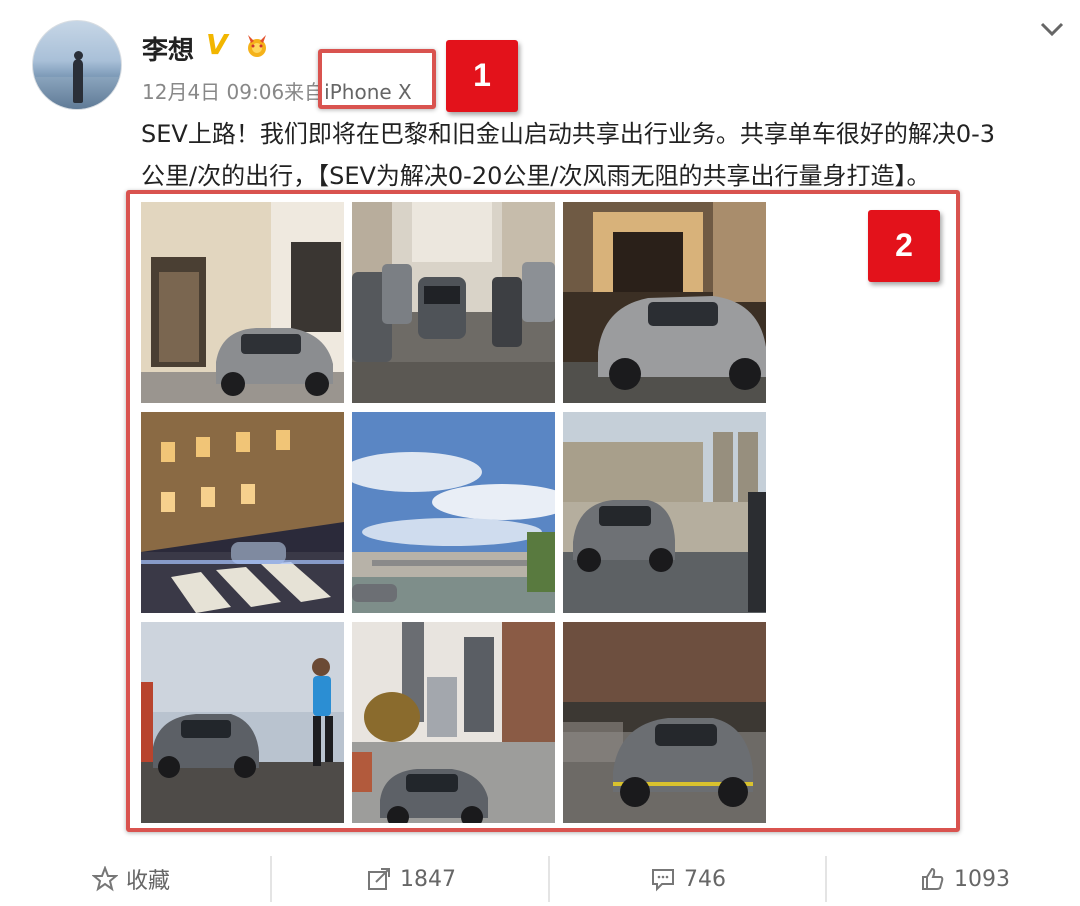 The width and height of the screenshot is (1080, 906). I want to click on comment-icon, so click(663, 880).